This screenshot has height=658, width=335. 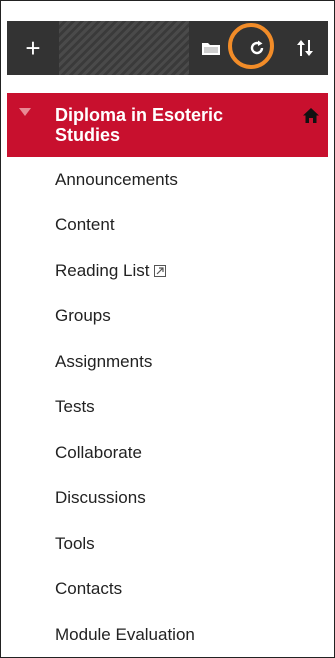 I want to click on menu-item-contacts: Contacts, so click(x=167, y=590).